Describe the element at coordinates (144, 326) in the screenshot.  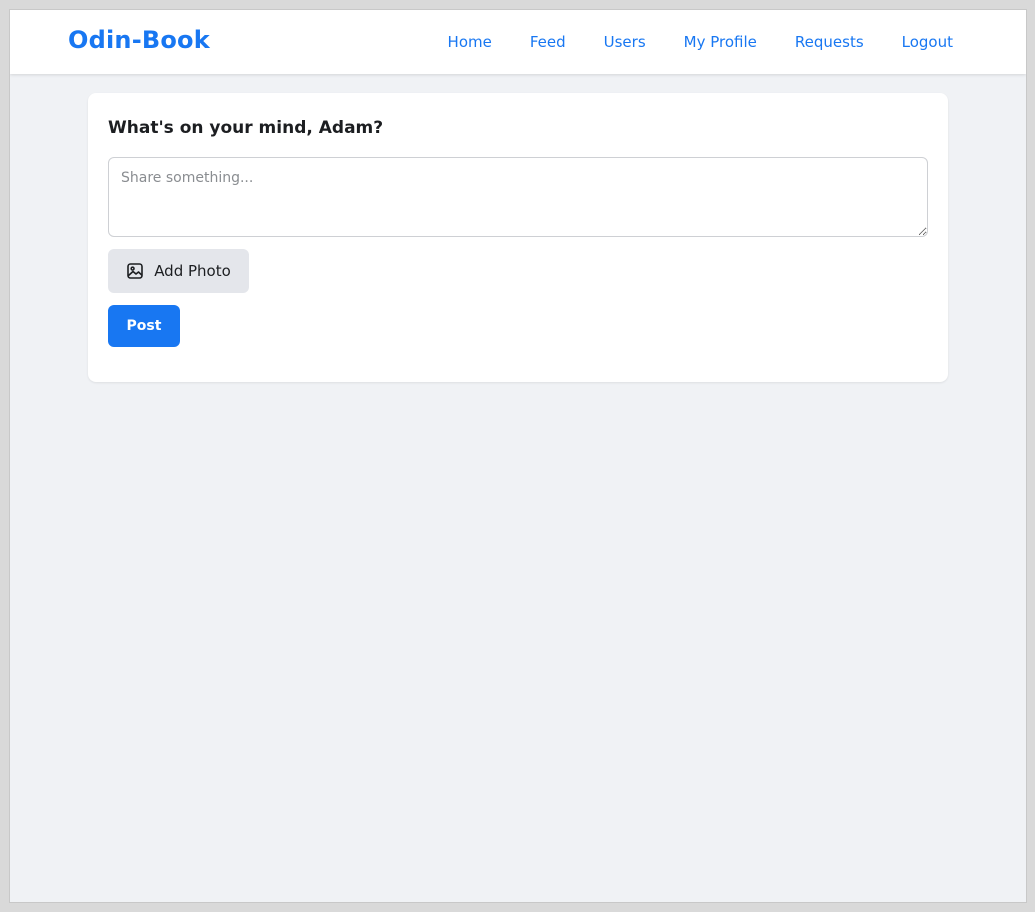
I see `post-button: Post` at that location.